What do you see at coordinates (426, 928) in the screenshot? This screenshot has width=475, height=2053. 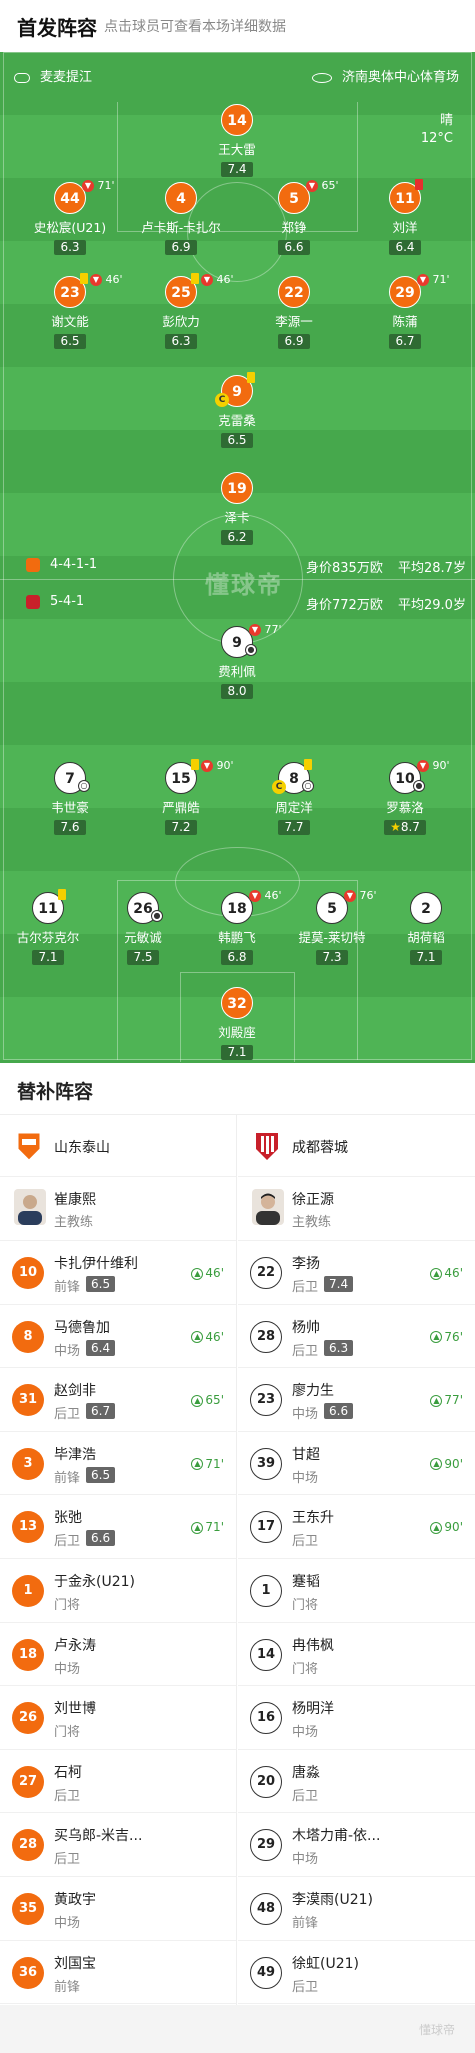 I see `player-away-2: 2 胡荷韬 7.1` at bounding box center [426, 928].